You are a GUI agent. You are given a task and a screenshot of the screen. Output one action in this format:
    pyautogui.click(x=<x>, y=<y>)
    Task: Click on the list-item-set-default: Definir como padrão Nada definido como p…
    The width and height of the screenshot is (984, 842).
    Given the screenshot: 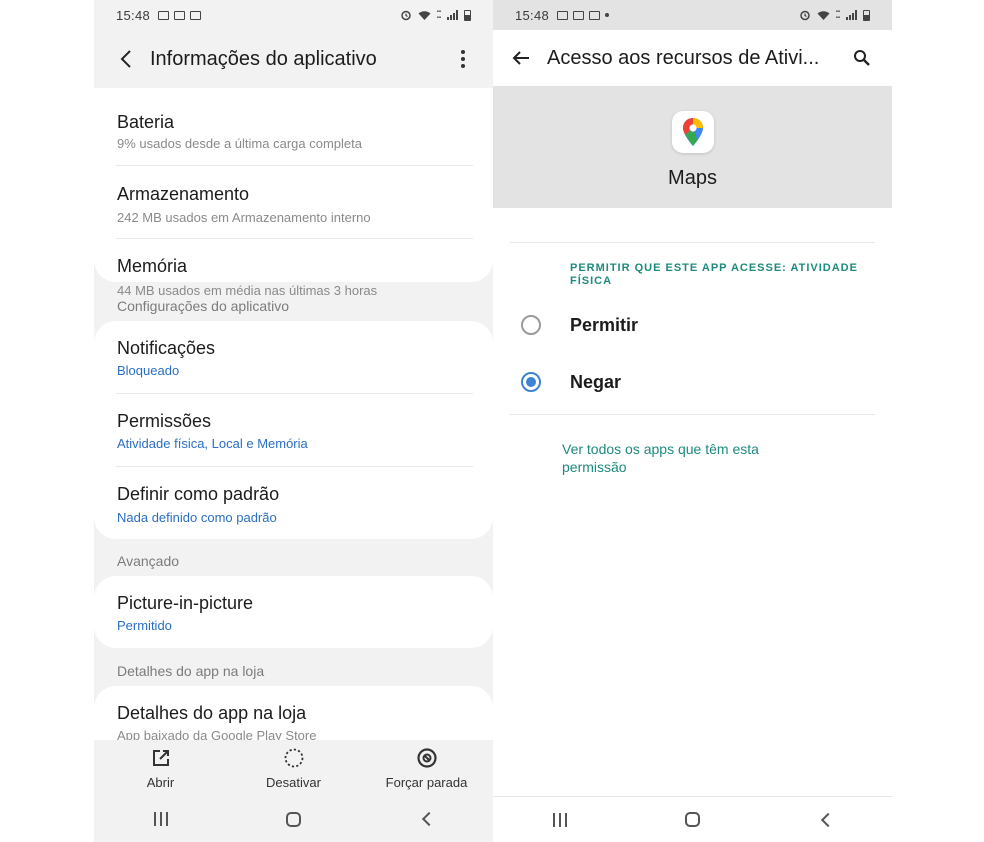 What is the action you would take?
    pyautogui.click(x=293, y=503)
    